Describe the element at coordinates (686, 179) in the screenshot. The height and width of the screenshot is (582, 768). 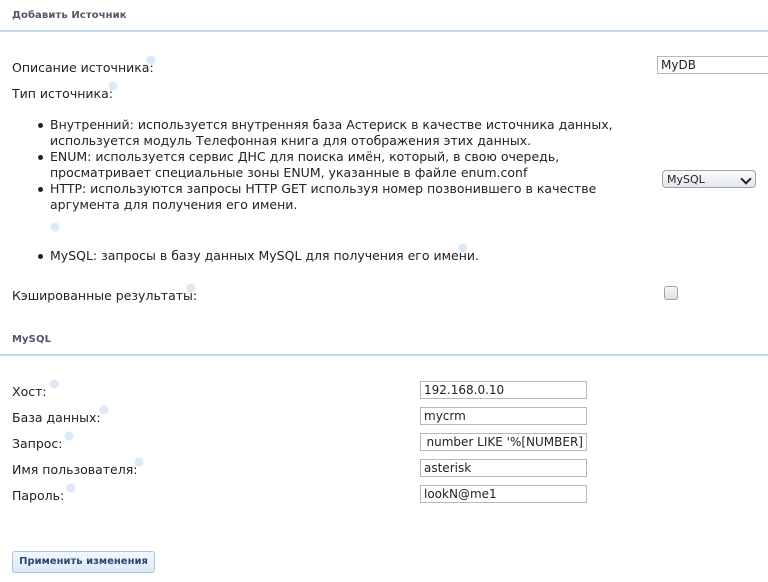
I see `source-type-selected: MySQL` at that location.